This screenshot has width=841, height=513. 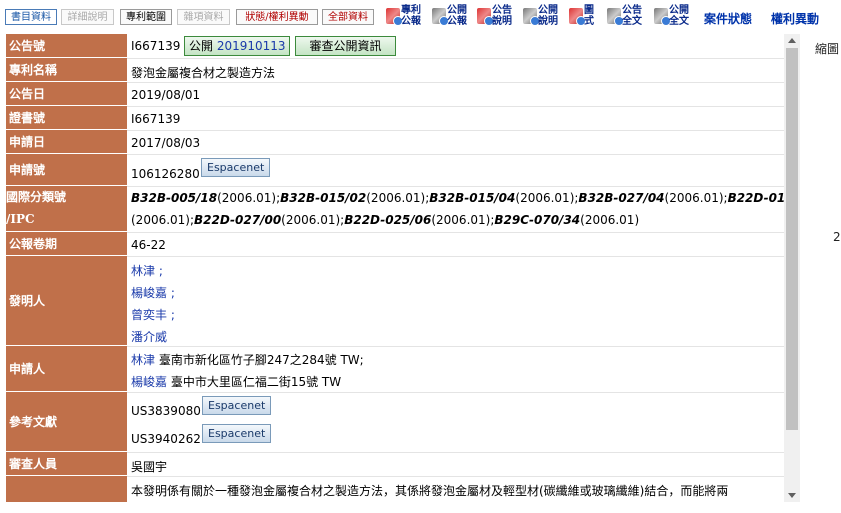 What do you see at coordinates (149, 382) in the screenshot?
I see `applicant-link: 楊峻嘉` at bounding box center [149, 382].